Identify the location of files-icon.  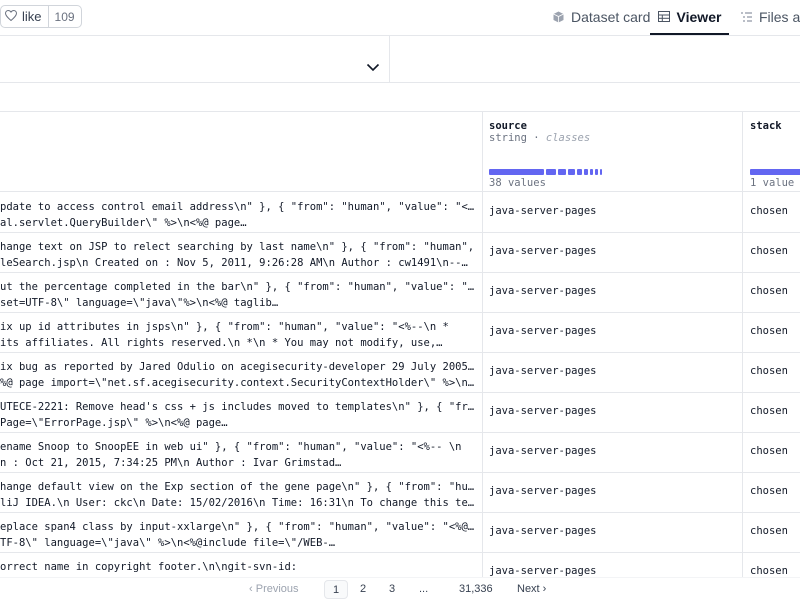
(746, 17).